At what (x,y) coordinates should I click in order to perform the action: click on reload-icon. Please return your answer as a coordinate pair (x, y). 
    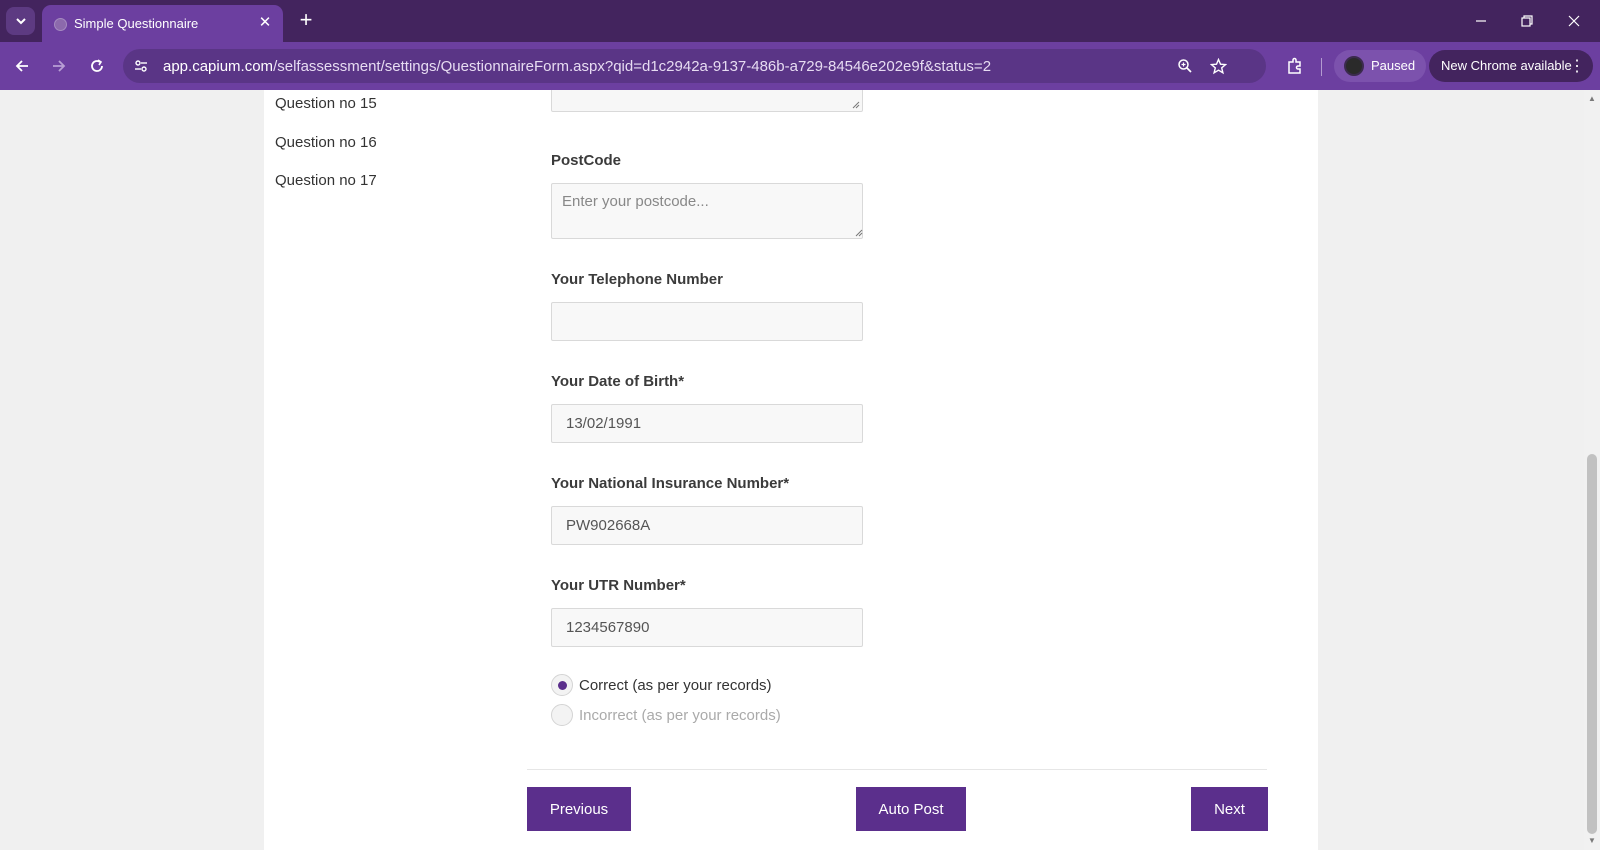
    Looking at the image, I should click on (97, 66).